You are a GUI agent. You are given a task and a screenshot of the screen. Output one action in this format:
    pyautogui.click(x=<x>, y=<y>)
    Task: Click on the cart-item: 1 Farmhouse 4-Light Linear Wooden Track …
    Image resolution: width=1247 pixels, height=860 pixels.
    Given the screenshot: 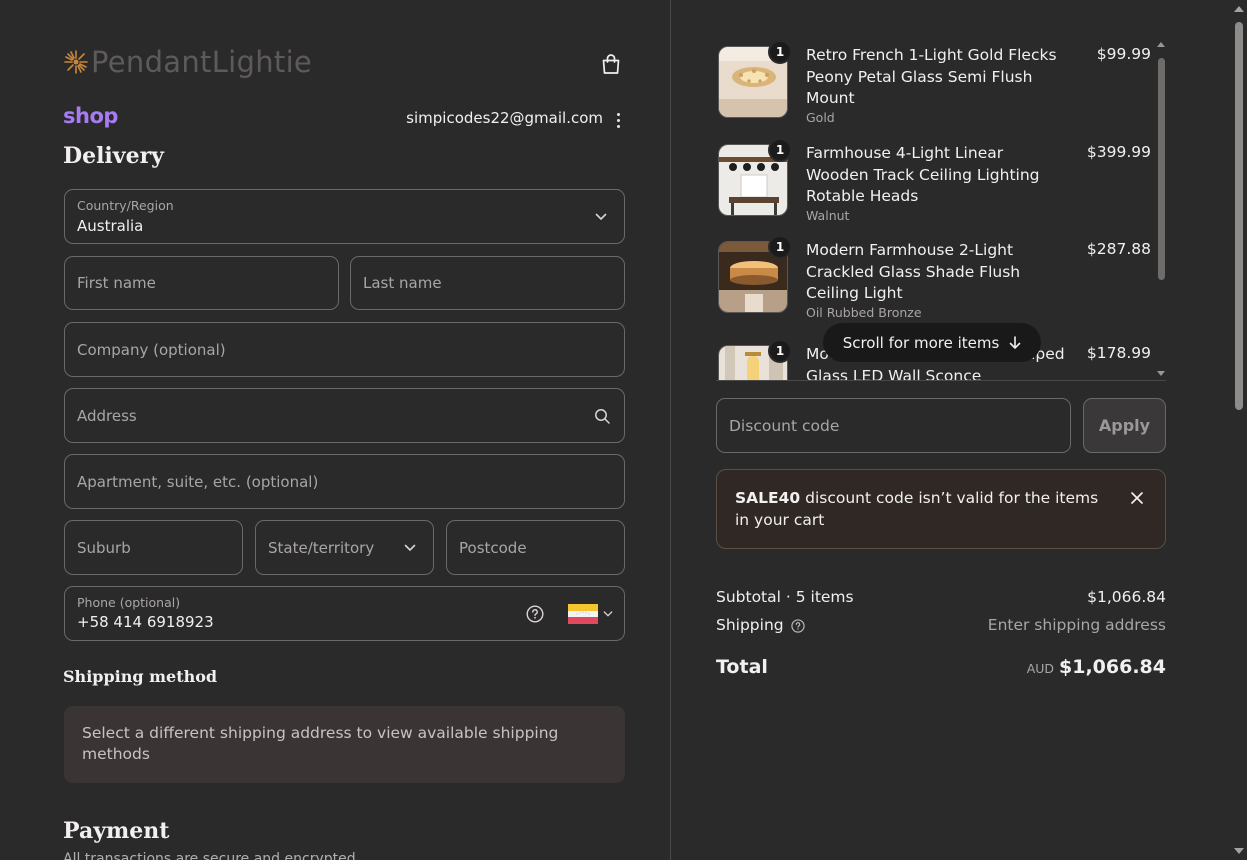 What is the action you would take?
    pyautogui.click(x=936, y=181)
    